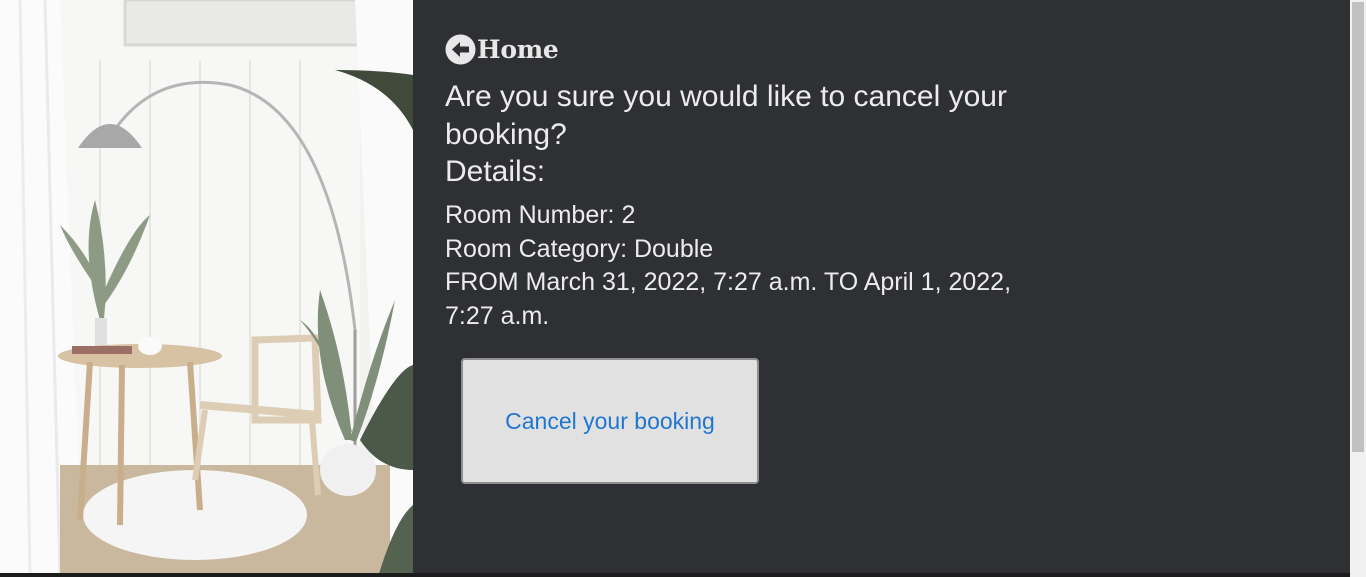 The height and width of the screenshot is (577, 1366). What do you see at coordinates (610, 421) in the screenshot?
I see `cancel-booking-button: Cancel your booking` at bounding box center [610, 421].